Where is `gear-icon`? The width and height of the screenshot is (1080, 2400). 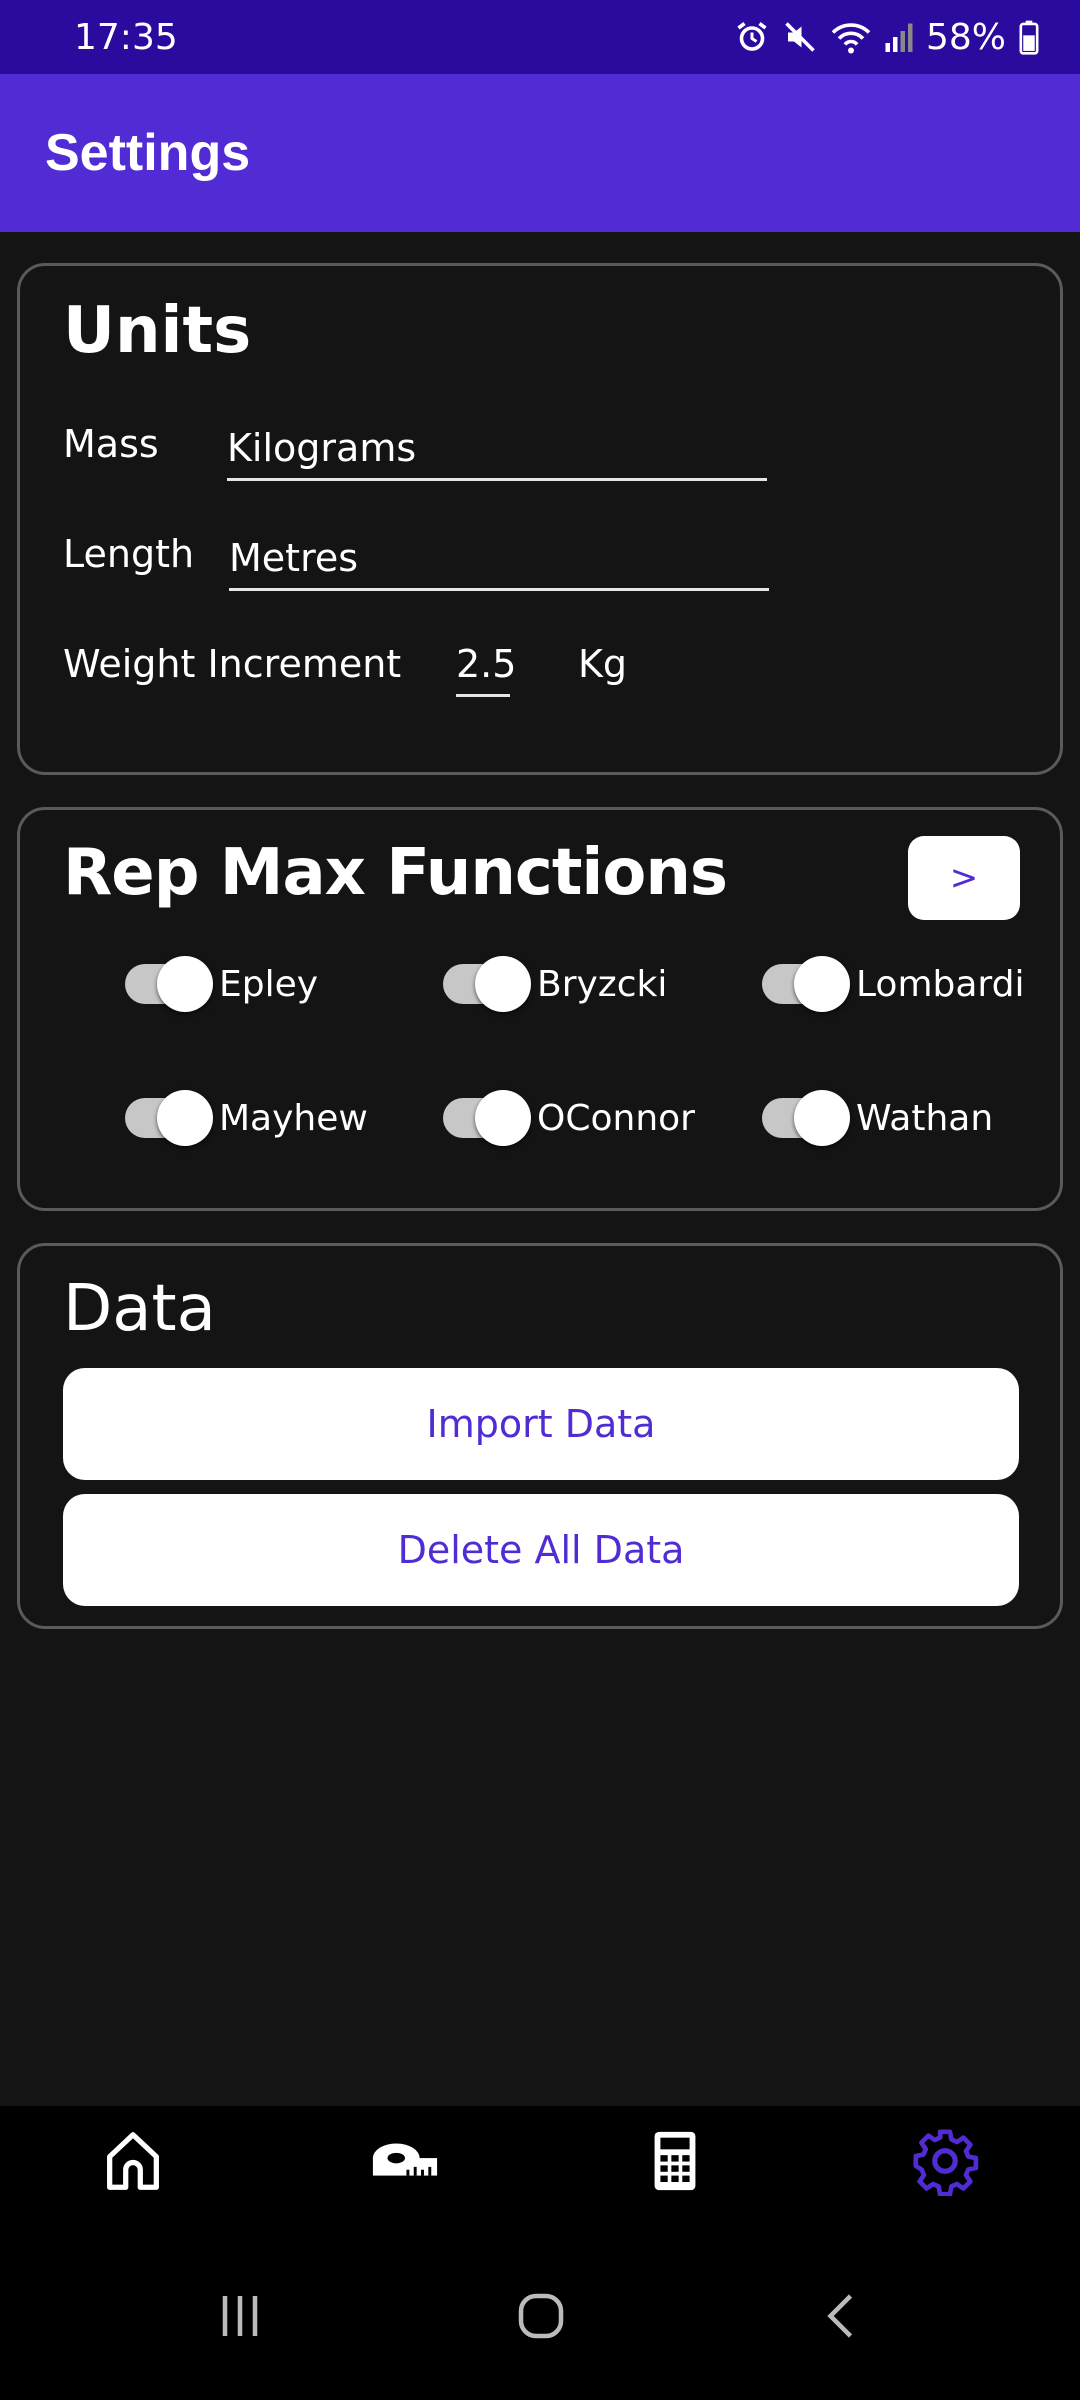
gear-icon is located at coordinates (946, 2162).